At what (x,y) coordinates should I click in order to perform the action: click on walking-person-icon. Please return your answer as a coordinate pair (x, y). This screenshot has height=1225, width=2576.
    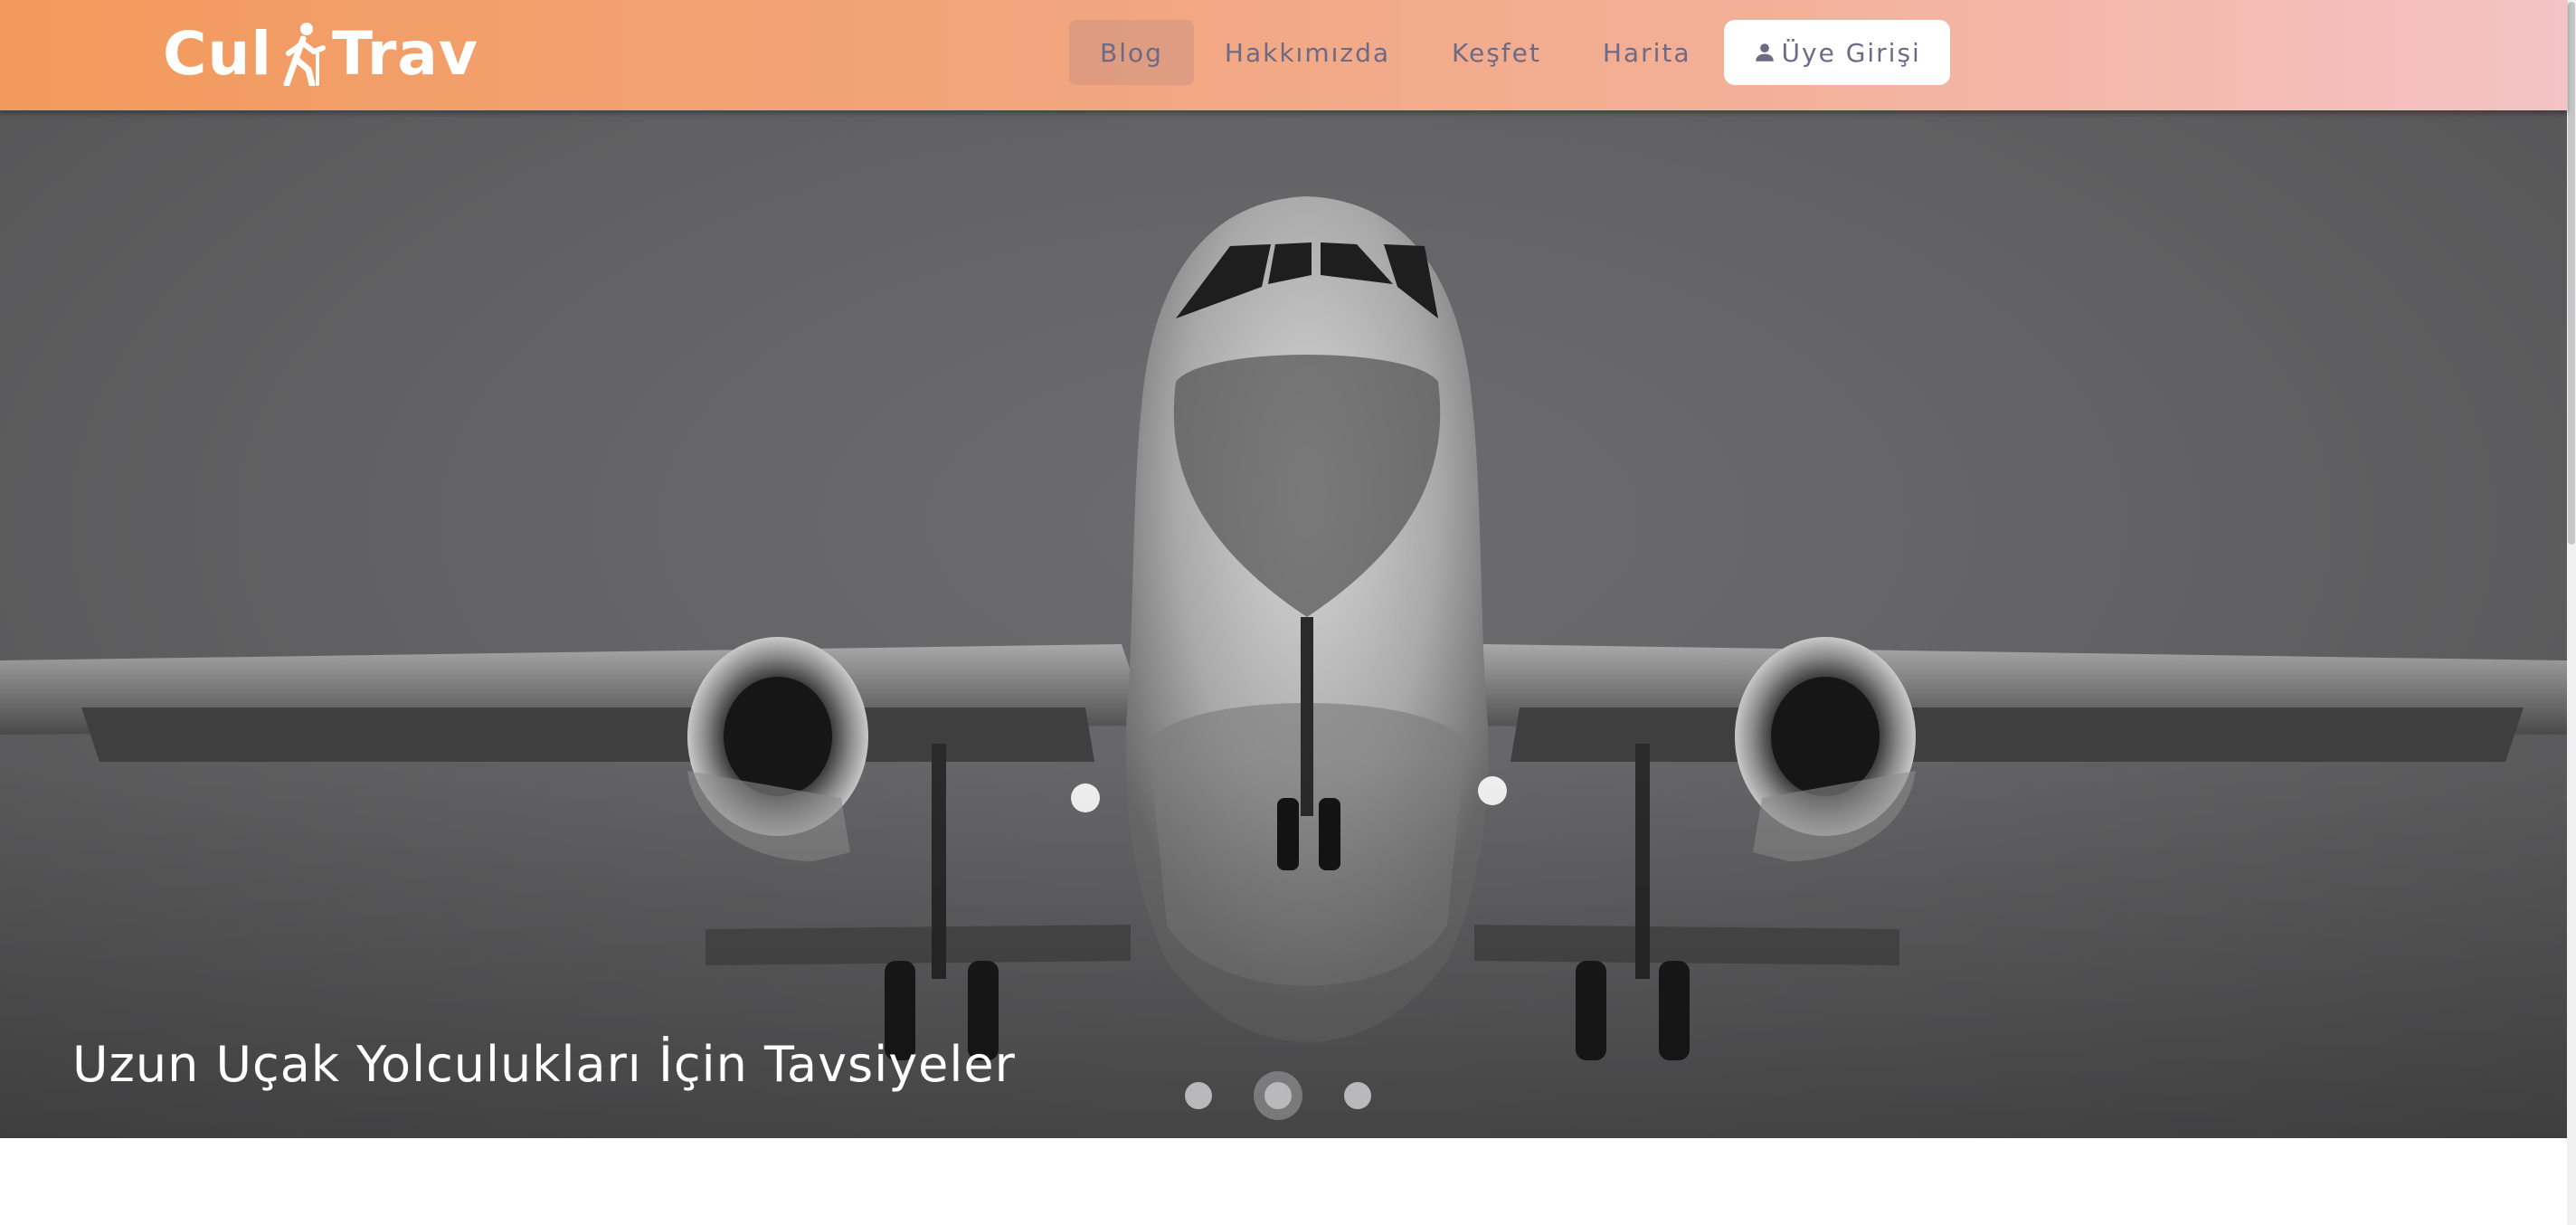
    Looking at the image, I should click on (305, 54).